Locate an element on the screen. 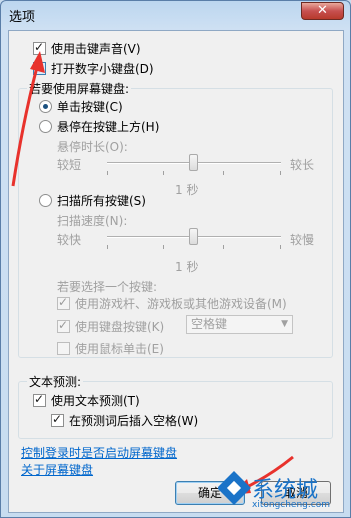 The height and width of the screenshot is (518, 351). control-login-link: 控制登录时是否启动屏幕键盘 is located at coordinates (99, 452).